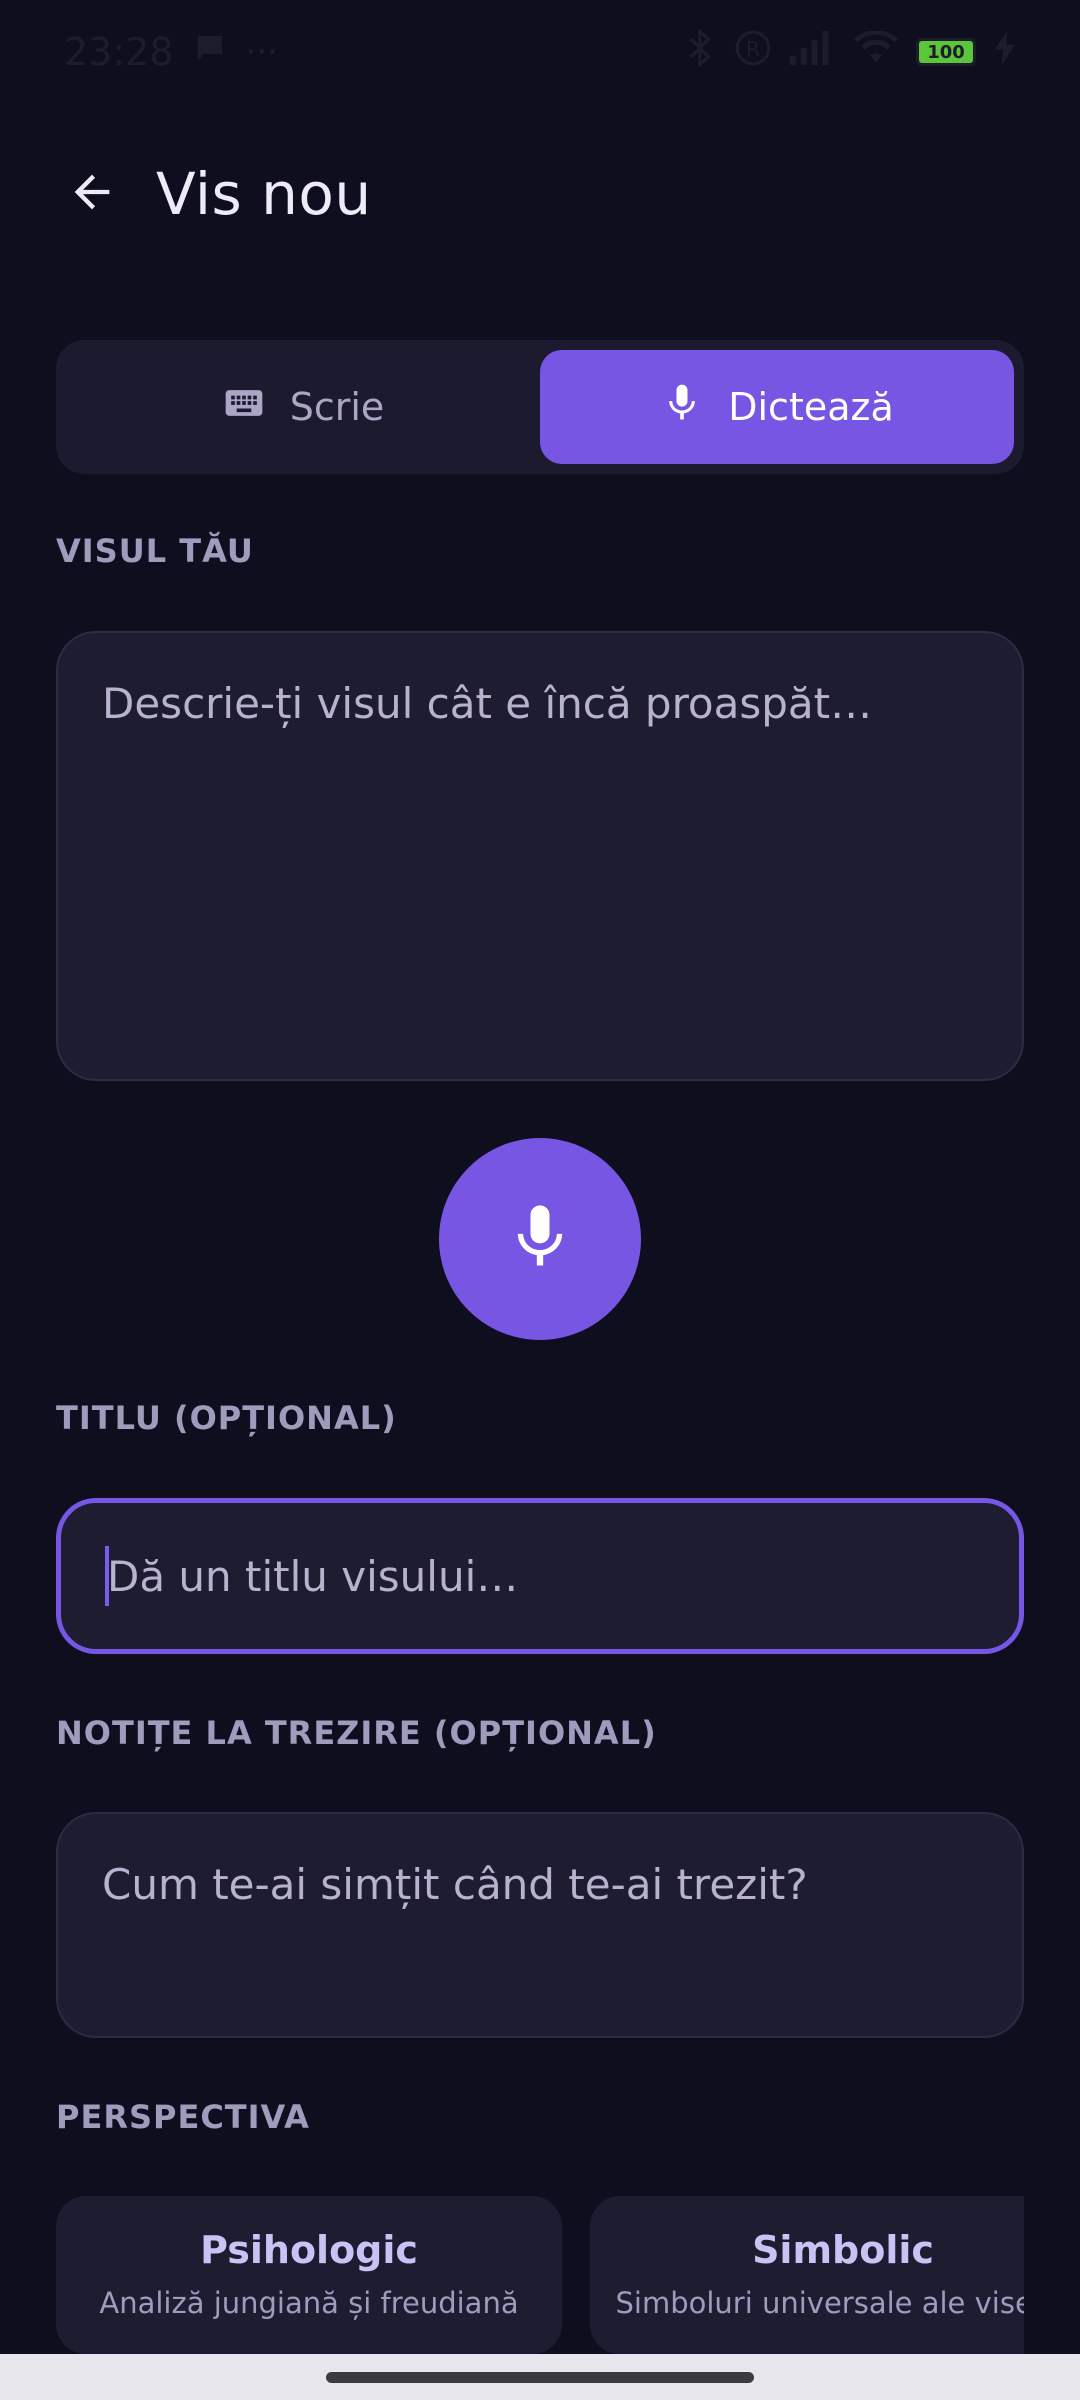  I want to click on chat-notification-icon, so click(210, 52).